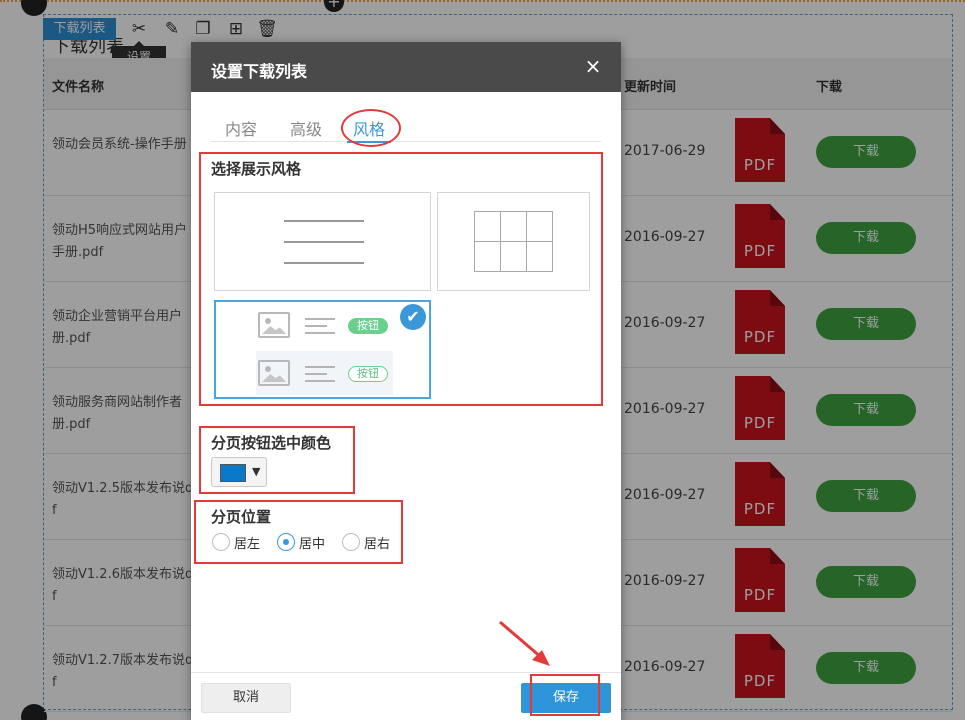 Image resolution: width=965 pixels, height=720 pixels. I want to click on color-section-label: 分页按钮选中颜色, so click(271, 443).